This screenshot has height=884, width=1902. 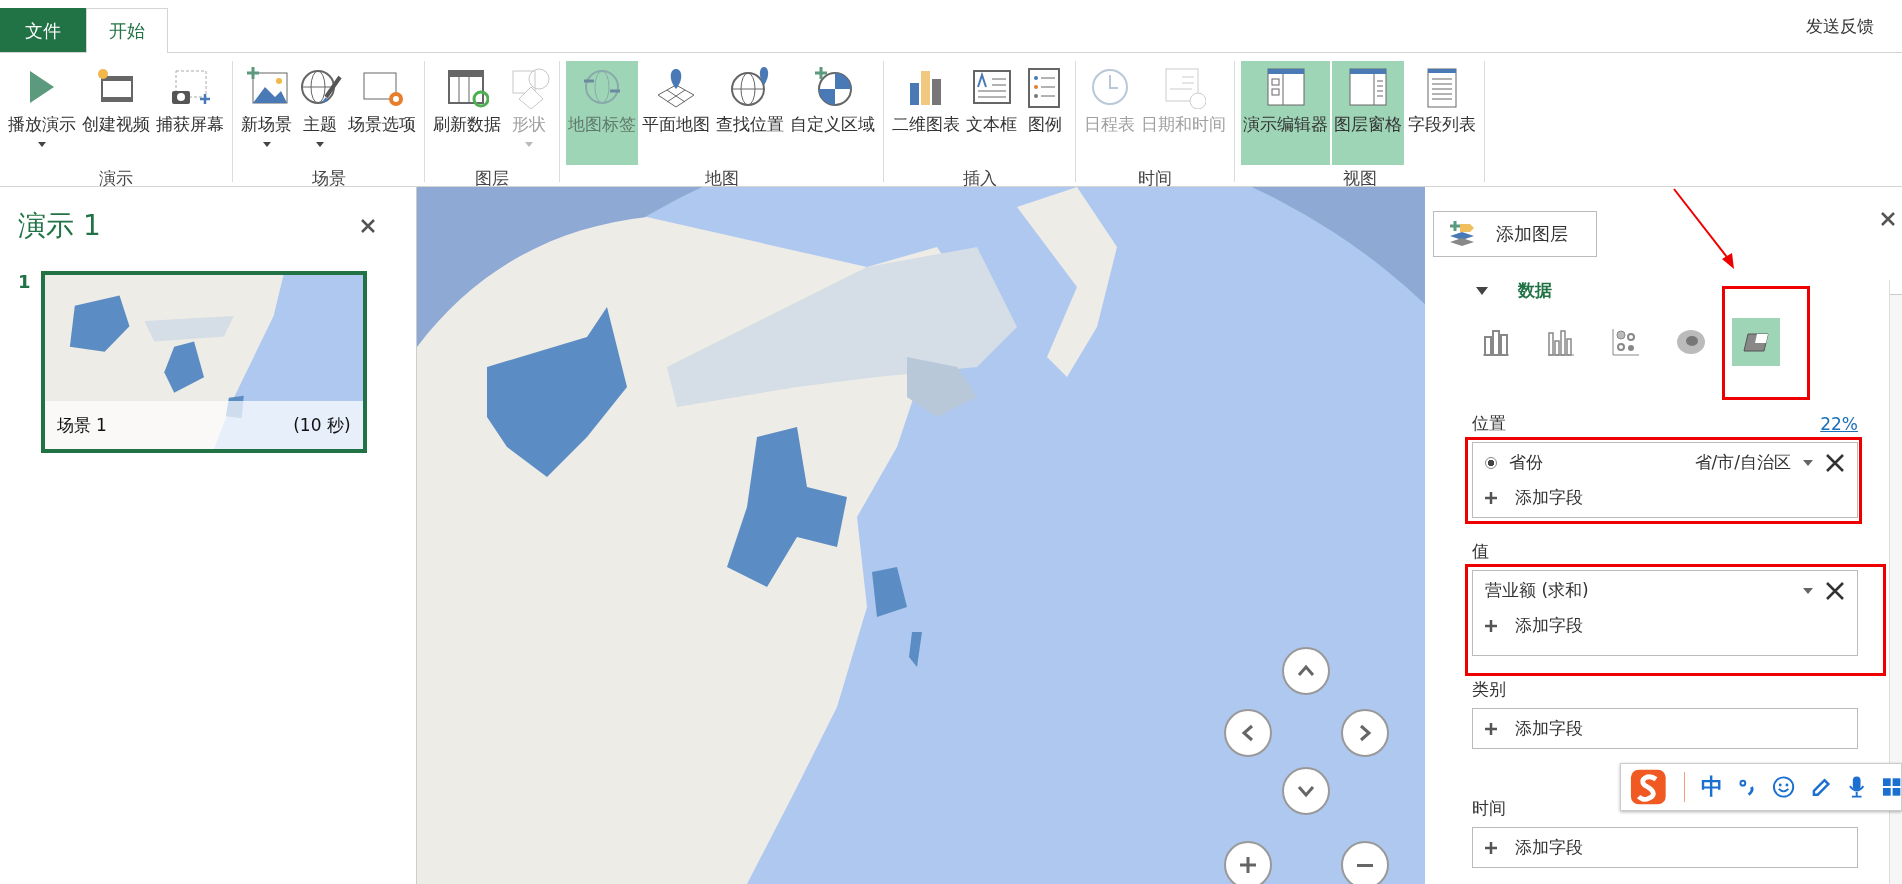 What do you see at coordinates (1368, 113) in the screenshot?
I see `ribbon-button: 图层窗格` at bounding box center [1368, 113].